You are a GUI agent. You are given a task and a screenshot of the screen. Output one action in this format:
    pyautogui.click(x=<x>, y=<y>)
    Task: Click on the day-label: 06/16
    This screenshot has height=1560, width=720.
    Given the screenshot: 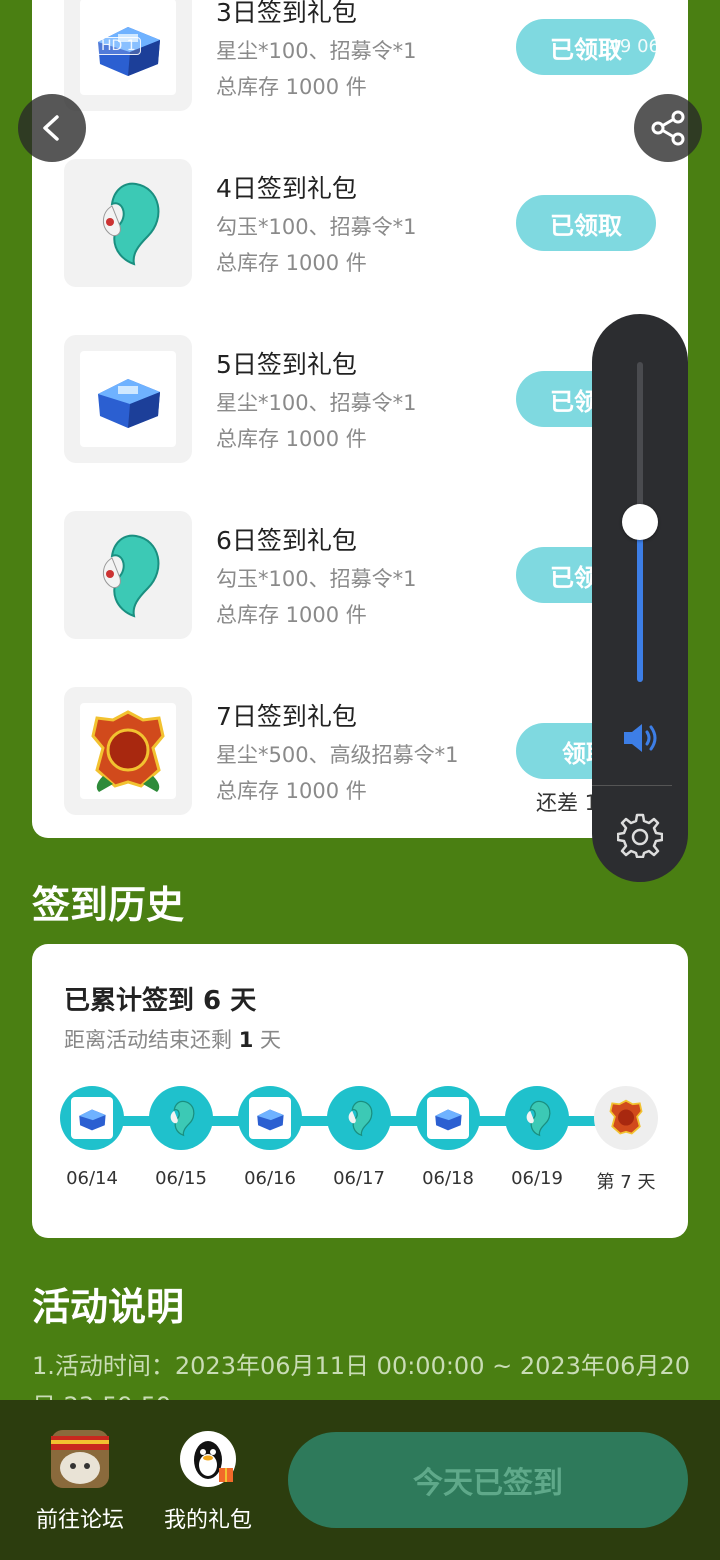 What is the action you would take?
    pyautogui.click(x=270, y=1178)
    